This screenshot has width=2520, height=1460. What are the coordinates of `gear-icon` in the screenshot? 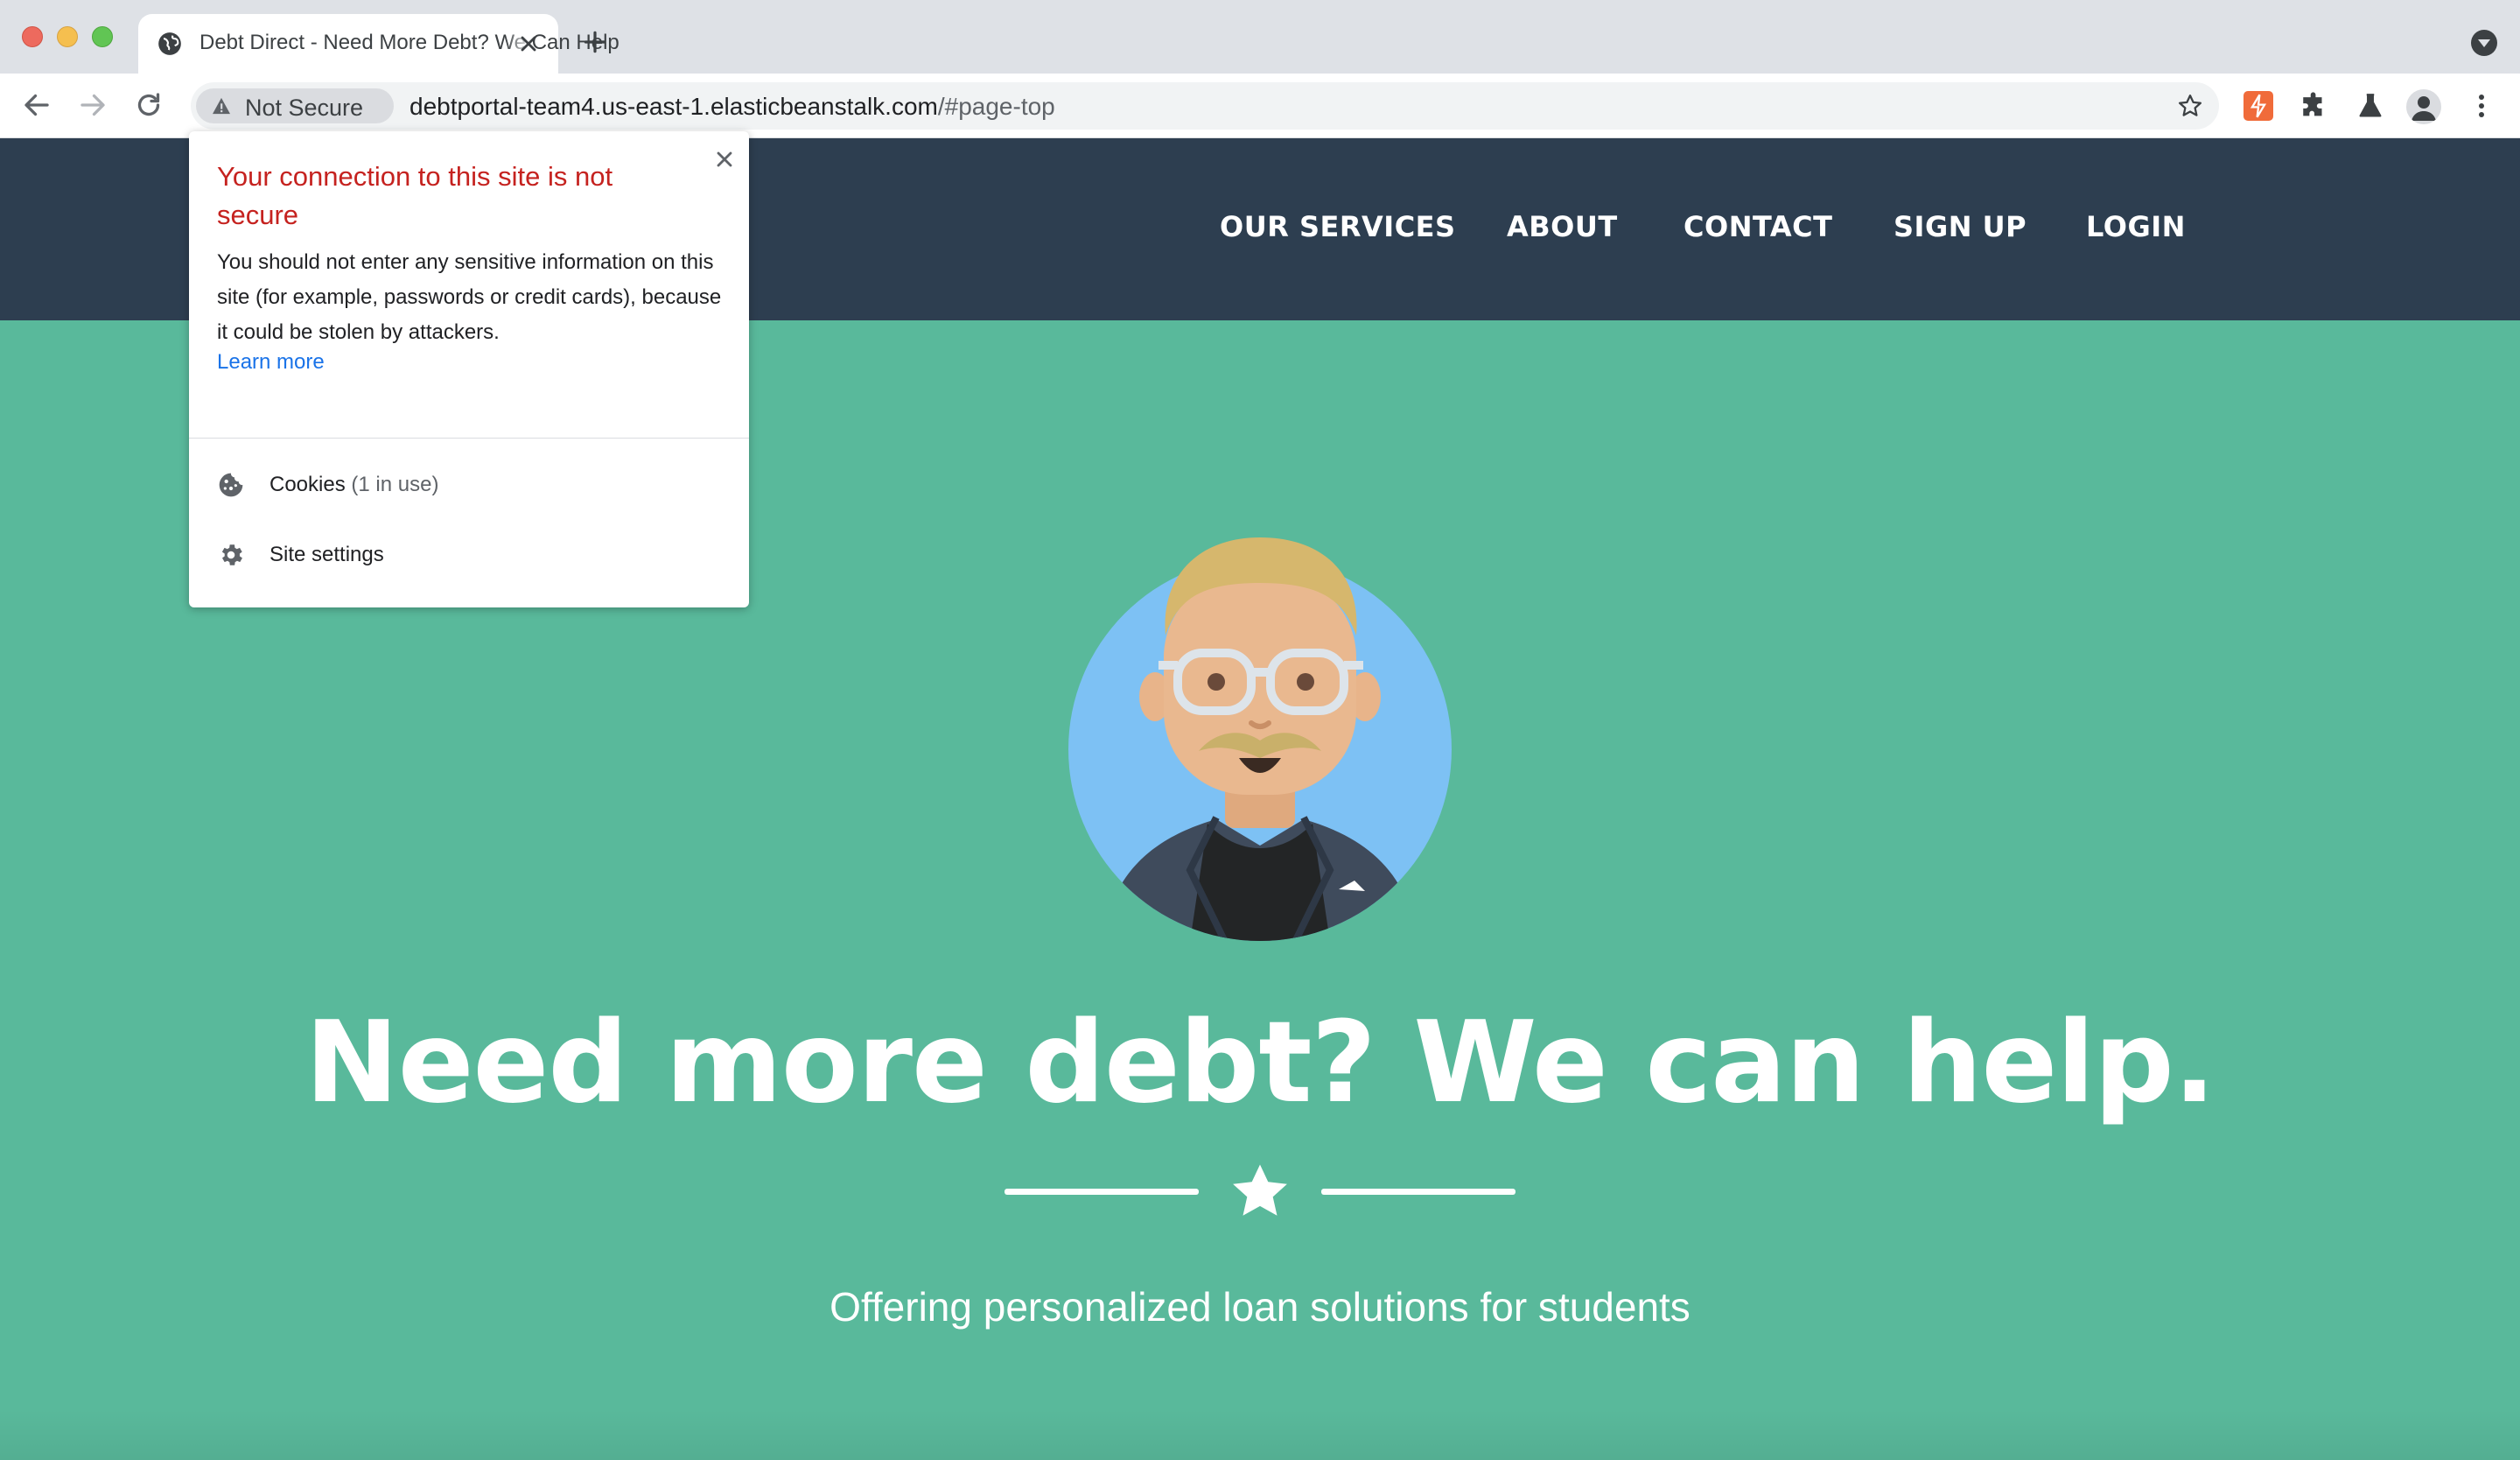 It's located at (231, 554).